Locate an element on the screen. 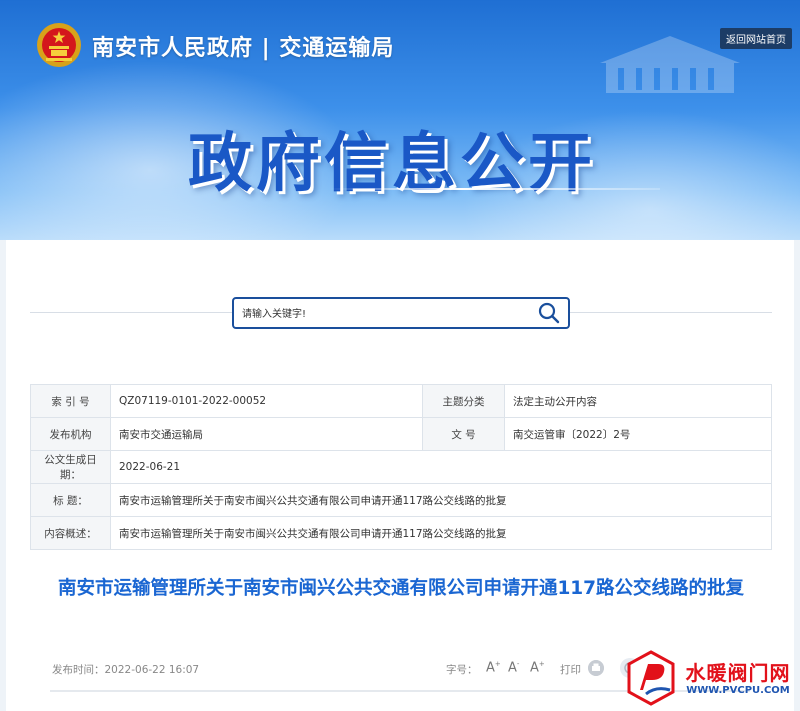  docno-value: 南交运管审〔2022〕2号 is located at coordinates (638, 434).